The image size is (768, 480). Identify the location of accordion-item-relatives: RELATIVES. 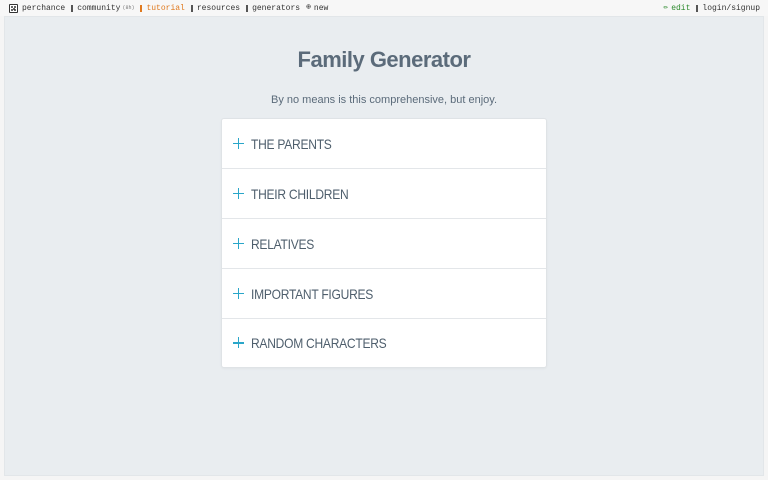
(384, 244).